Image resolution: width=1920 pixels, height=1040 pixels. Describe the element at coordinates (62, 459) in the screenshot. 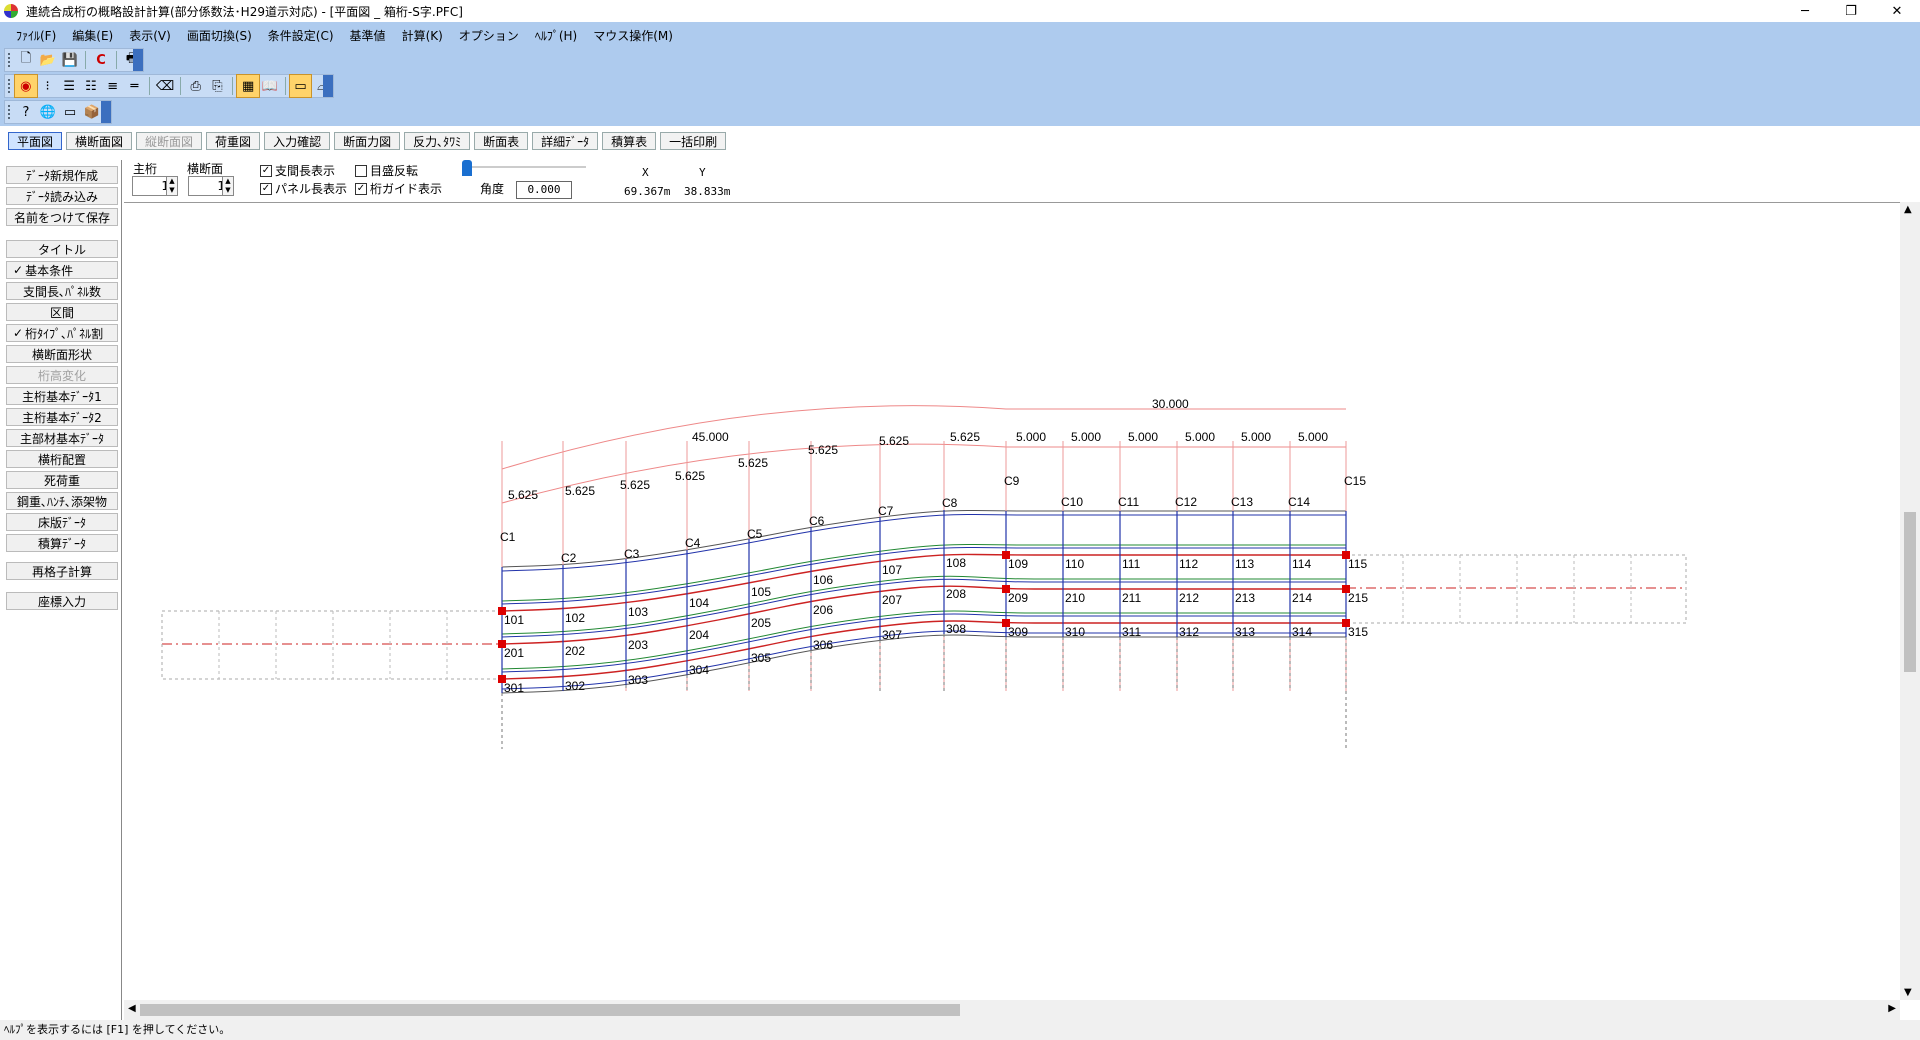

I see `left-item-10: 横桁配置` at that location.